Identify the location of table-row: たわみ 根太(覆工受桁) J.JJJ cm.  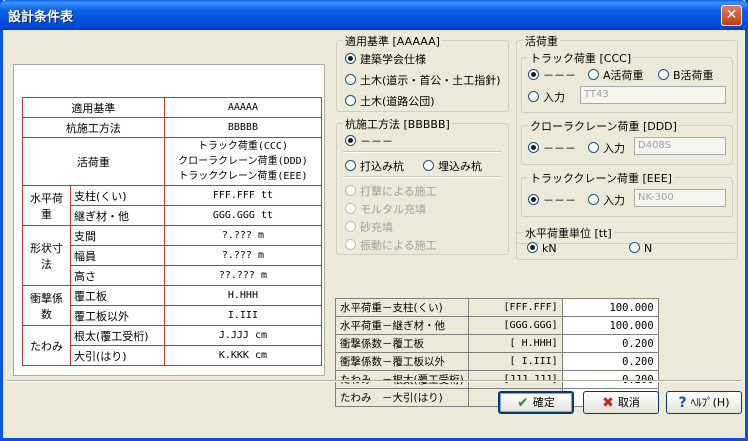
(172, 345).